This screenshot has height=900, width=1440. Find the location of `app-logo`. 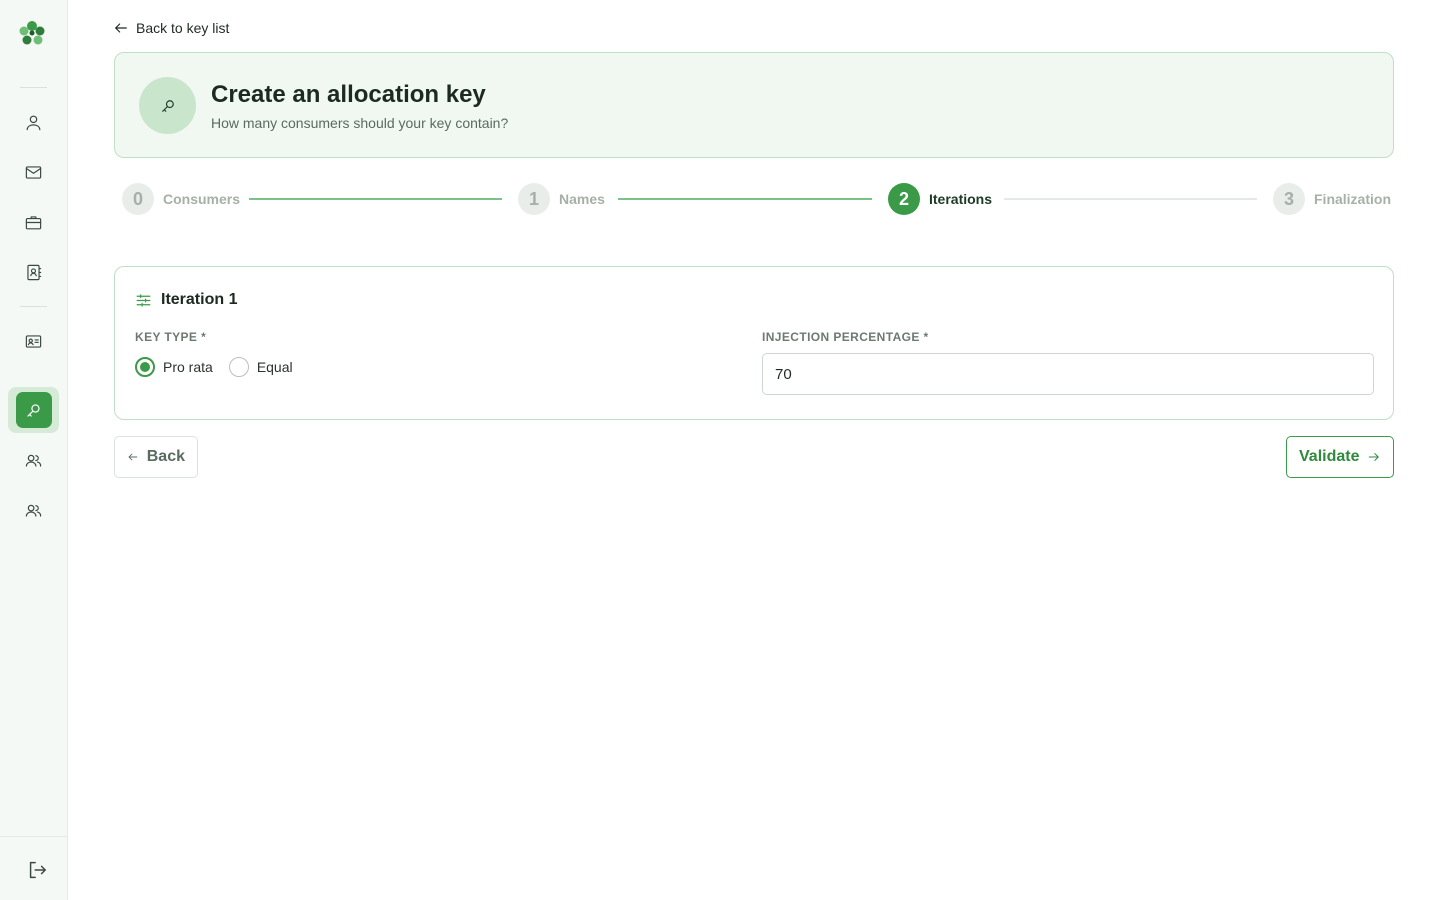

app-logo is located at coordinates (32, 33).